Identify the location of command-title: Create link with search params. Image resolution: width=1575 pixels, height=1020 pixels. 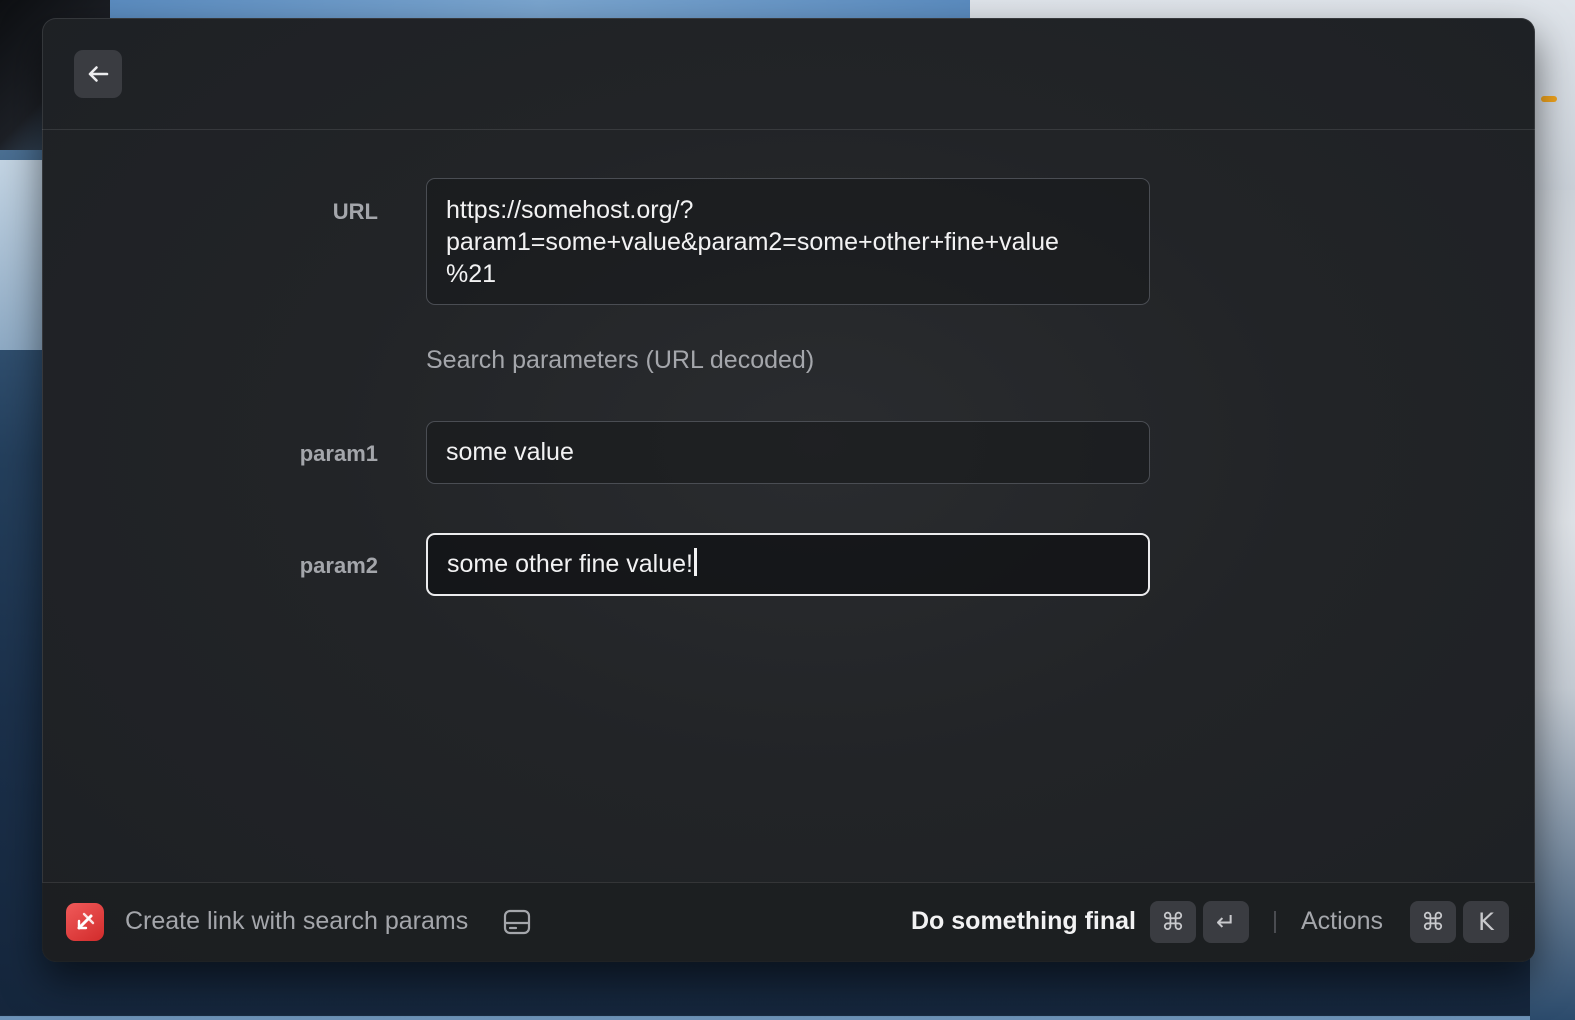
(297, 921).